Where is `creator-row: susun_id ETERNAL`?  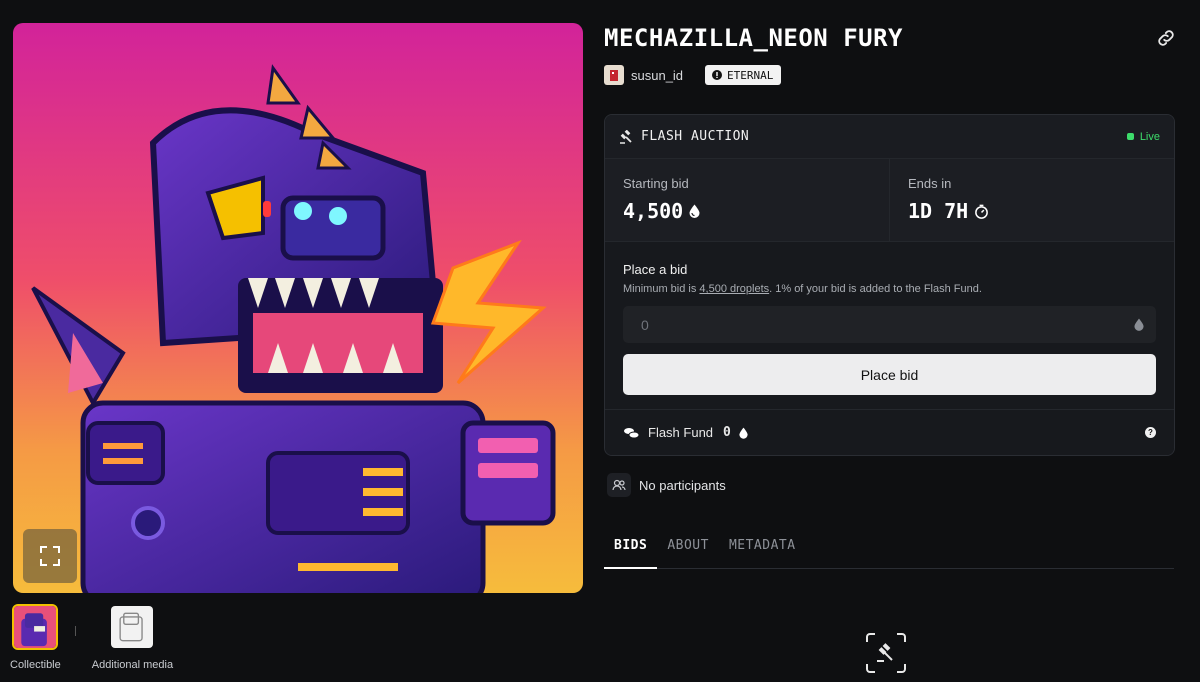
creator-row: susun_id ETERNAL is located at coordinates (693, 75).